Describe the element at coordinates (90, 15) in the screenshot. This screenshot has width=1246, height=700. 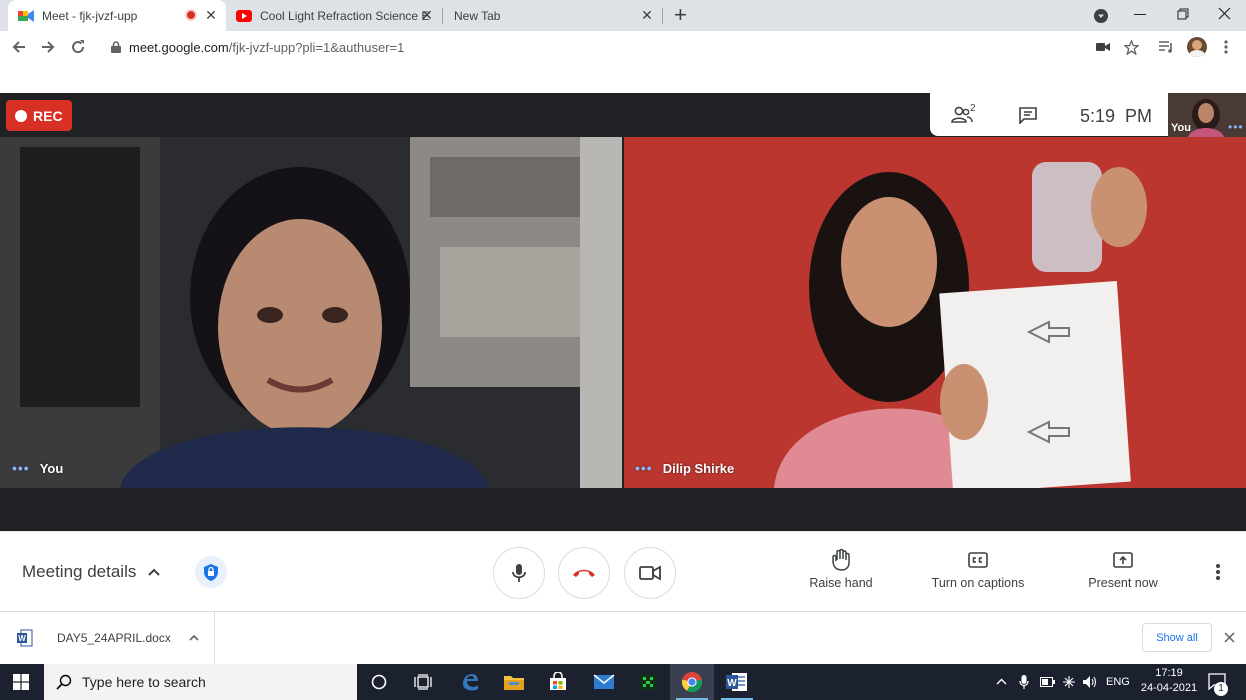
I see `tab-meet-label: Meet - fjk-jvzf-upp` at that location.